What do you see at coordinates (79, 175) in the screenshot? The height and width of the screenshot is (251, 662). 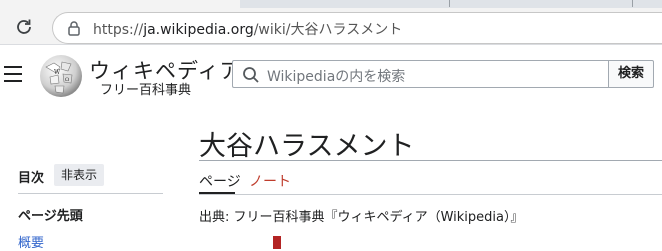 I see `toc-hide-button: 非表示` at bounding box center [79, 175].